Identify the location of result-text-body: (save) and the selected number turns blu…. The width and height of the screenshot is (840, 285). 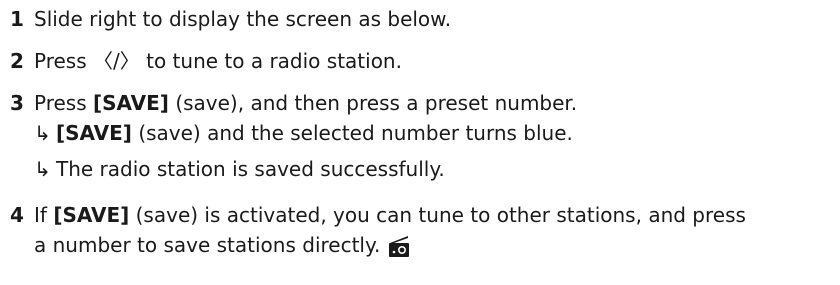
(355, 133).